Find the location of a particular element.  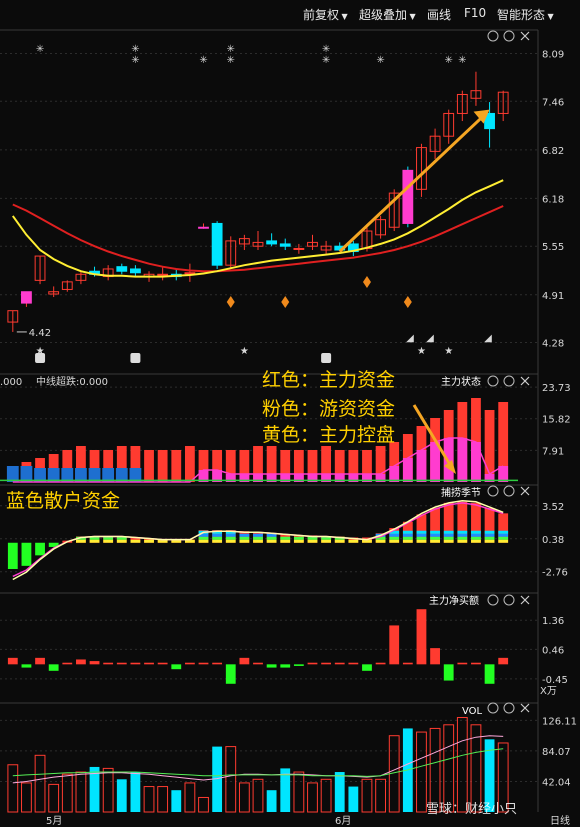

net-buy-panel: 主力净买额 is located at coordinates (258, 639).